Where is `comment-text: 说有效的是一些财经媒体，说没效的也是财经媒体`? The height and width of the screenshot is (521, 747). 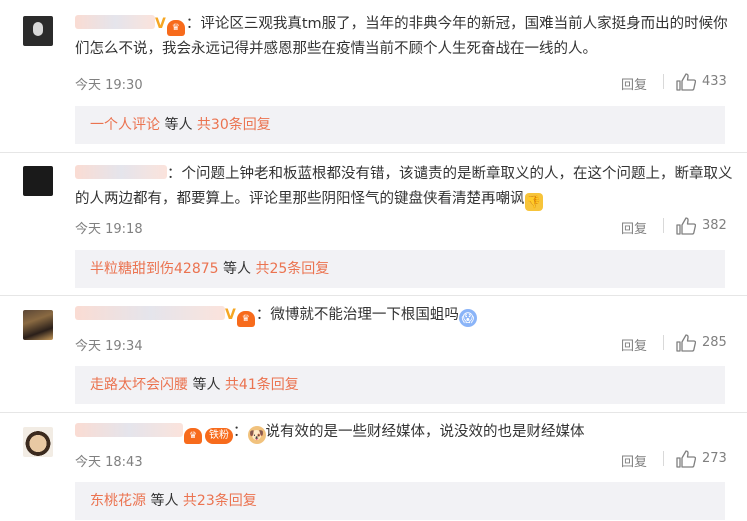 comment-text: 说有效的是一些财经媒体，说没效的也是财经媒体 is located at coordinates (425, 432).